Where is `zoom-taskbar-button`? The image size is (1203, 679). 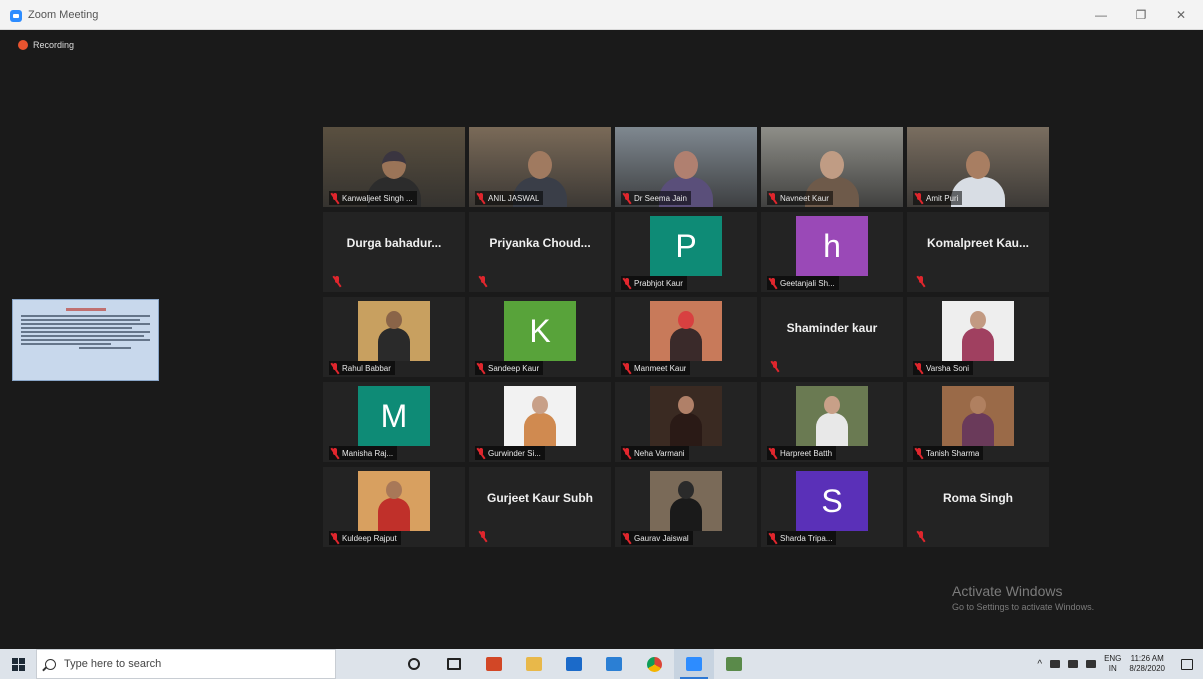 zoom-taskbar-button is located at coordinates (694, 664).